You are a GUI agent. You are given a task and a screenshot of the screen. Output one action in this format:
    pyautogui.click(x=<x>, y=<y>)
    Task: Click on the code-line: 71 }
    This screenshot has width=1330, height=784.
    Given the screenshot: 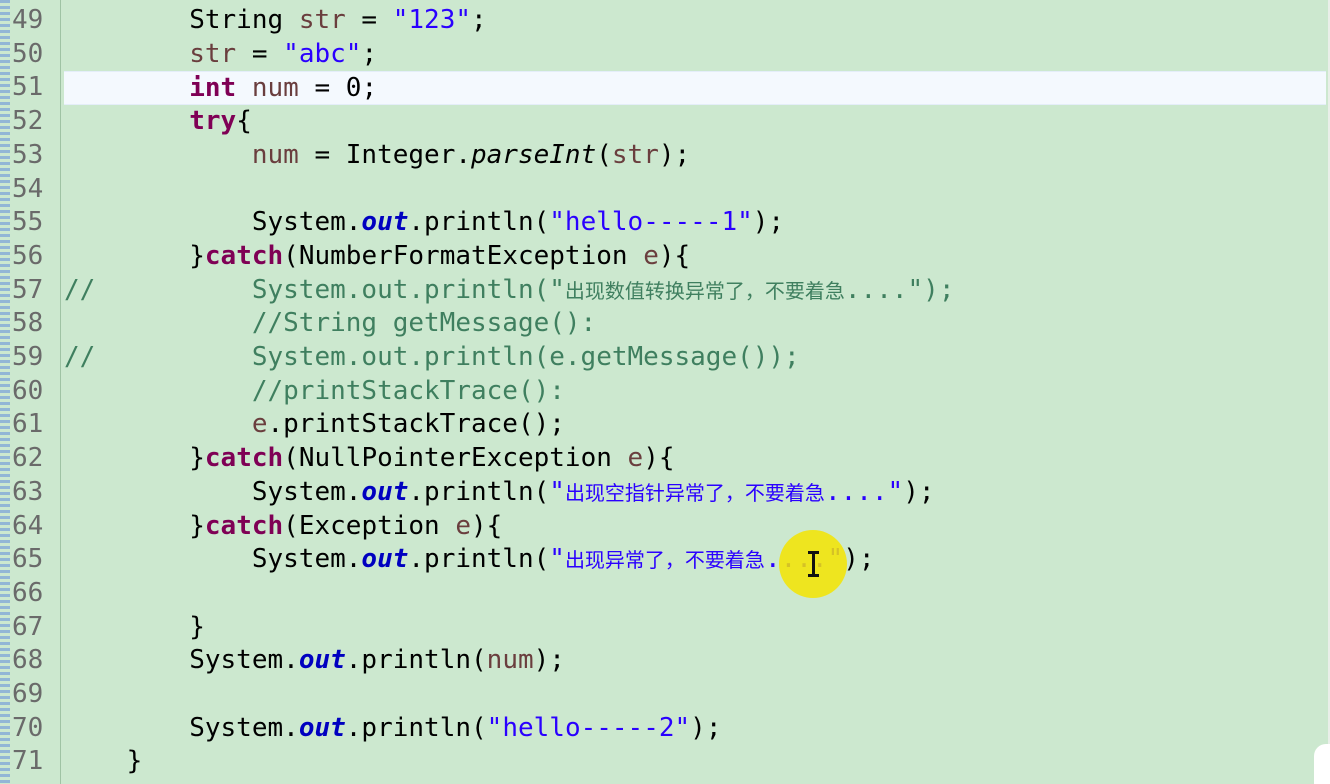 What is the action you would take?
    pyautogui.click(x=664, y=762)
    